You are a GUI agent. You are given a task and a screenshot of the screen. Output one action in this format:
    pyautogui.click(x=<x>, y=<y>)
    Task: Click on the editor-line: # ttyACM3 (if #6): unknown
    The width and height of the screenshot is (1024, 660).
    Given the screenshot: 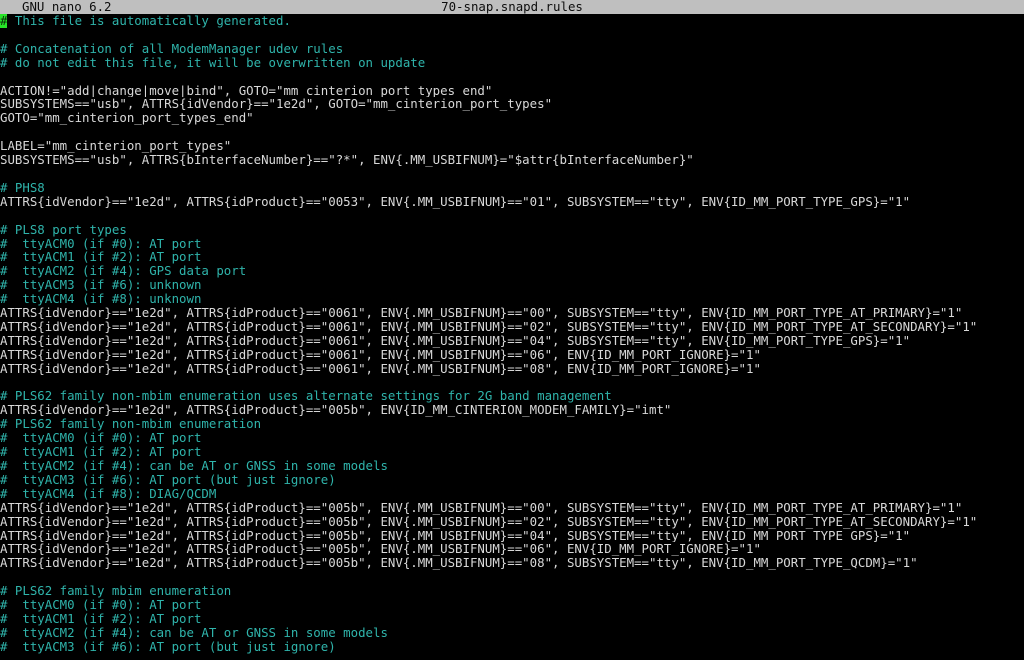 What is the action you would take?
    pyautogui.click(x=512, y=285)
    